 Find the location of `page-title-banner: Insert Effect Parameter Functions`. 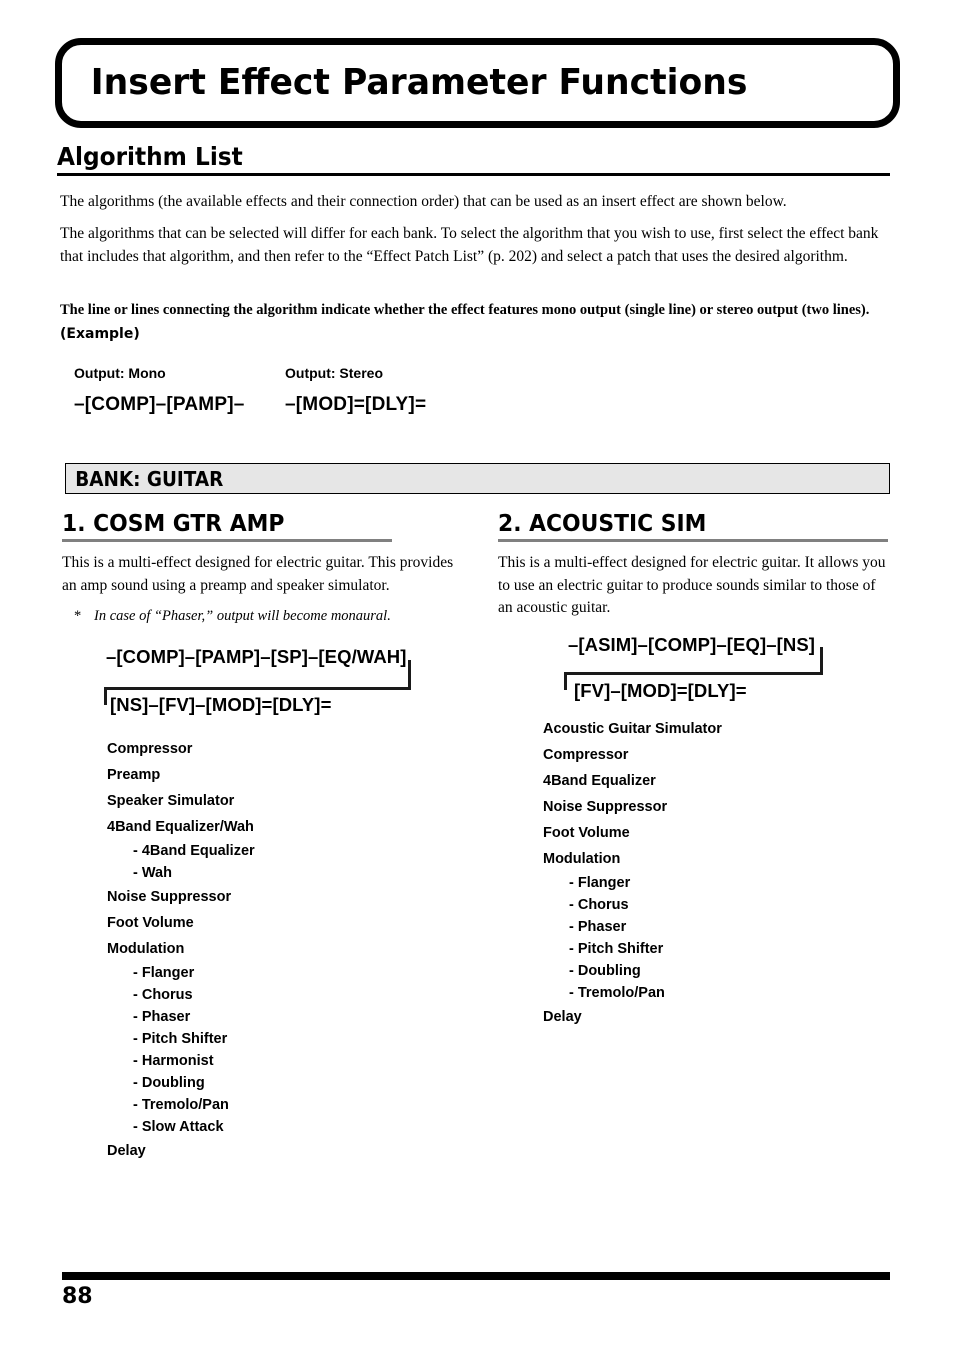

page-title-banner: Insert Effect Parameter Functions is located at coordinates (477, 83).